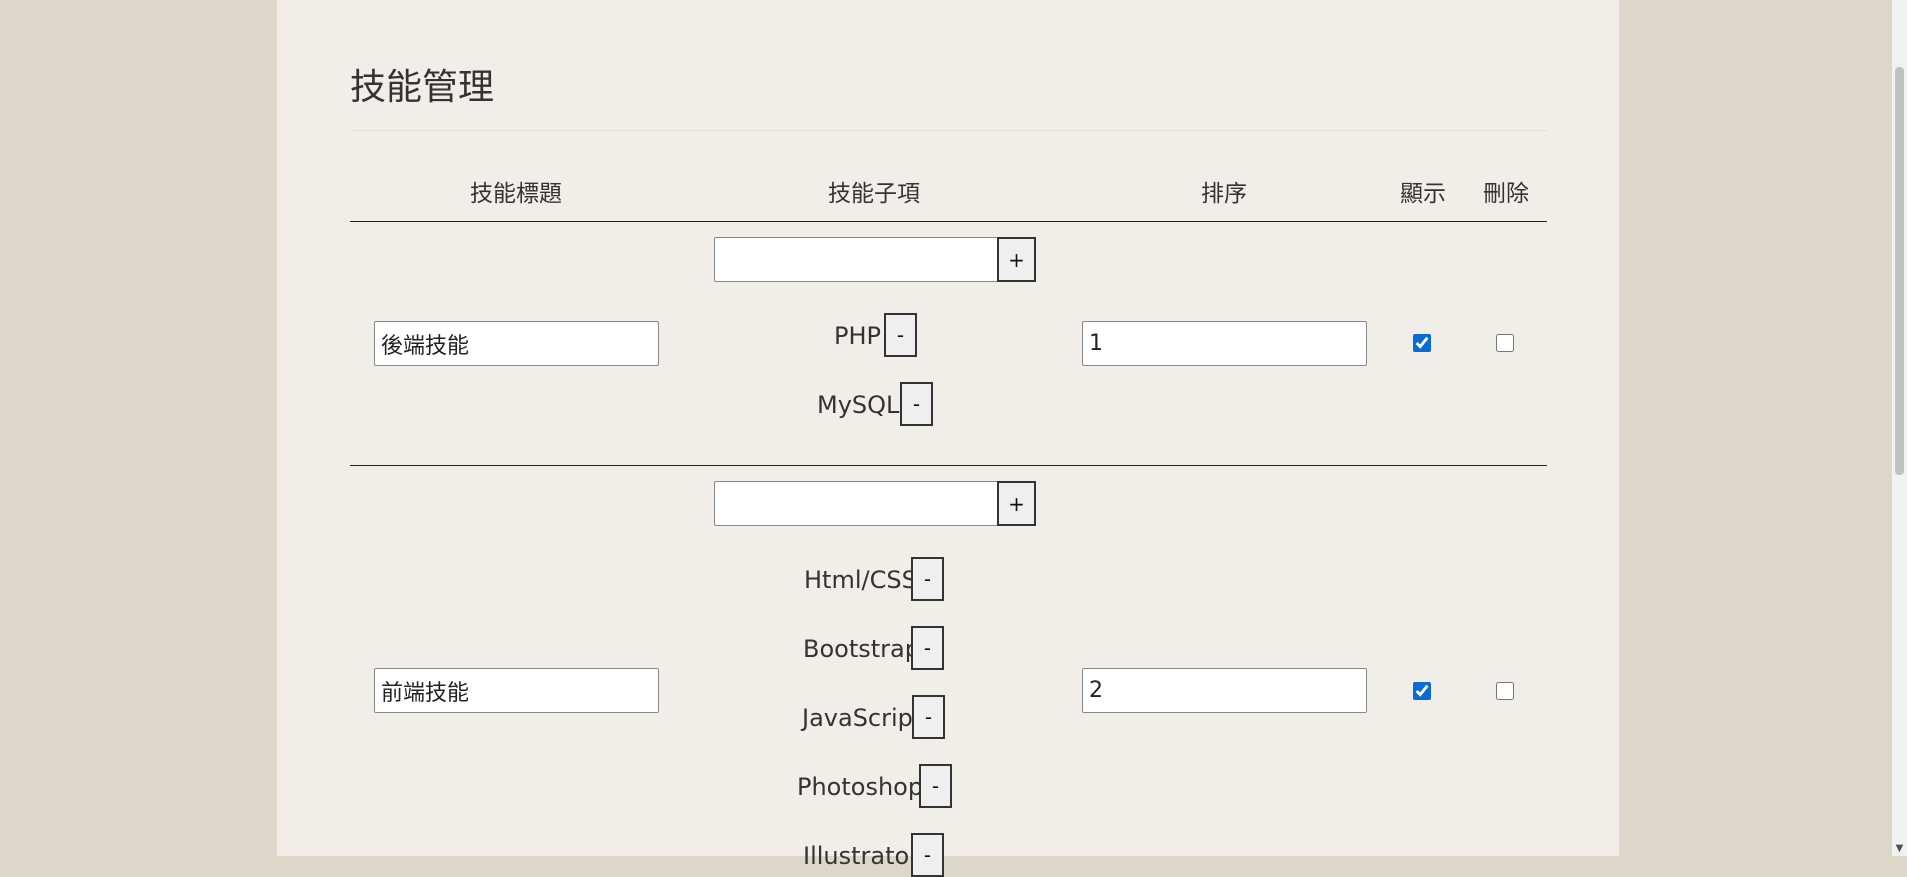  What do you see at coordinates (948, 465) in the screenshot?
I see `row-divider` at bounding box center [948, 465].